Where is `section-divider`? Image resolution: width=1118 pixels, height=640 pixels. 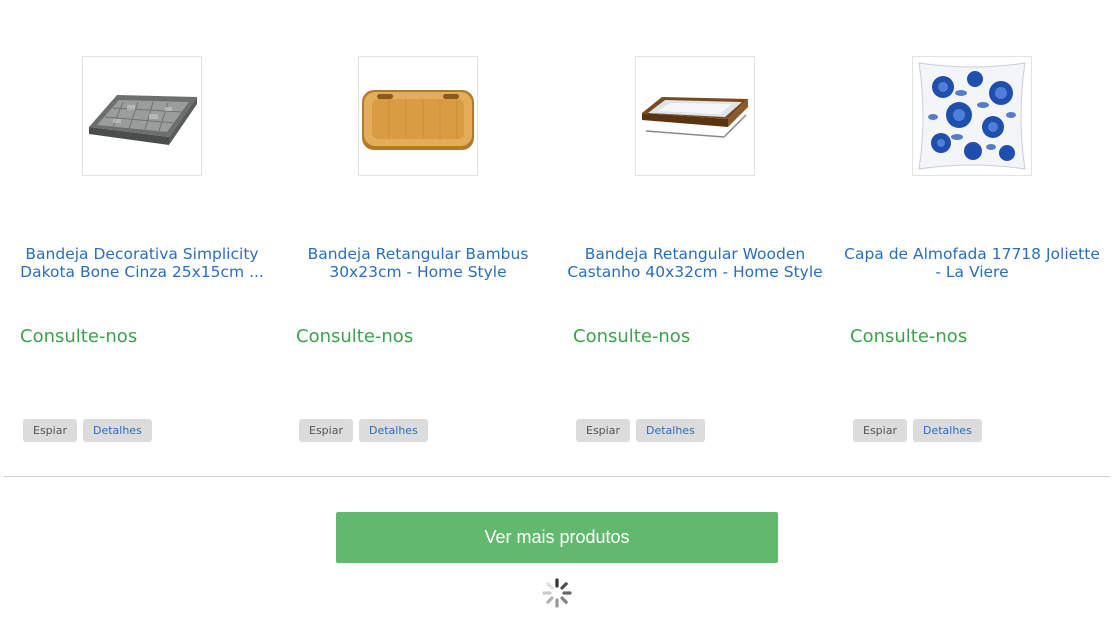 section-divider is located at coordinates (557, 476).